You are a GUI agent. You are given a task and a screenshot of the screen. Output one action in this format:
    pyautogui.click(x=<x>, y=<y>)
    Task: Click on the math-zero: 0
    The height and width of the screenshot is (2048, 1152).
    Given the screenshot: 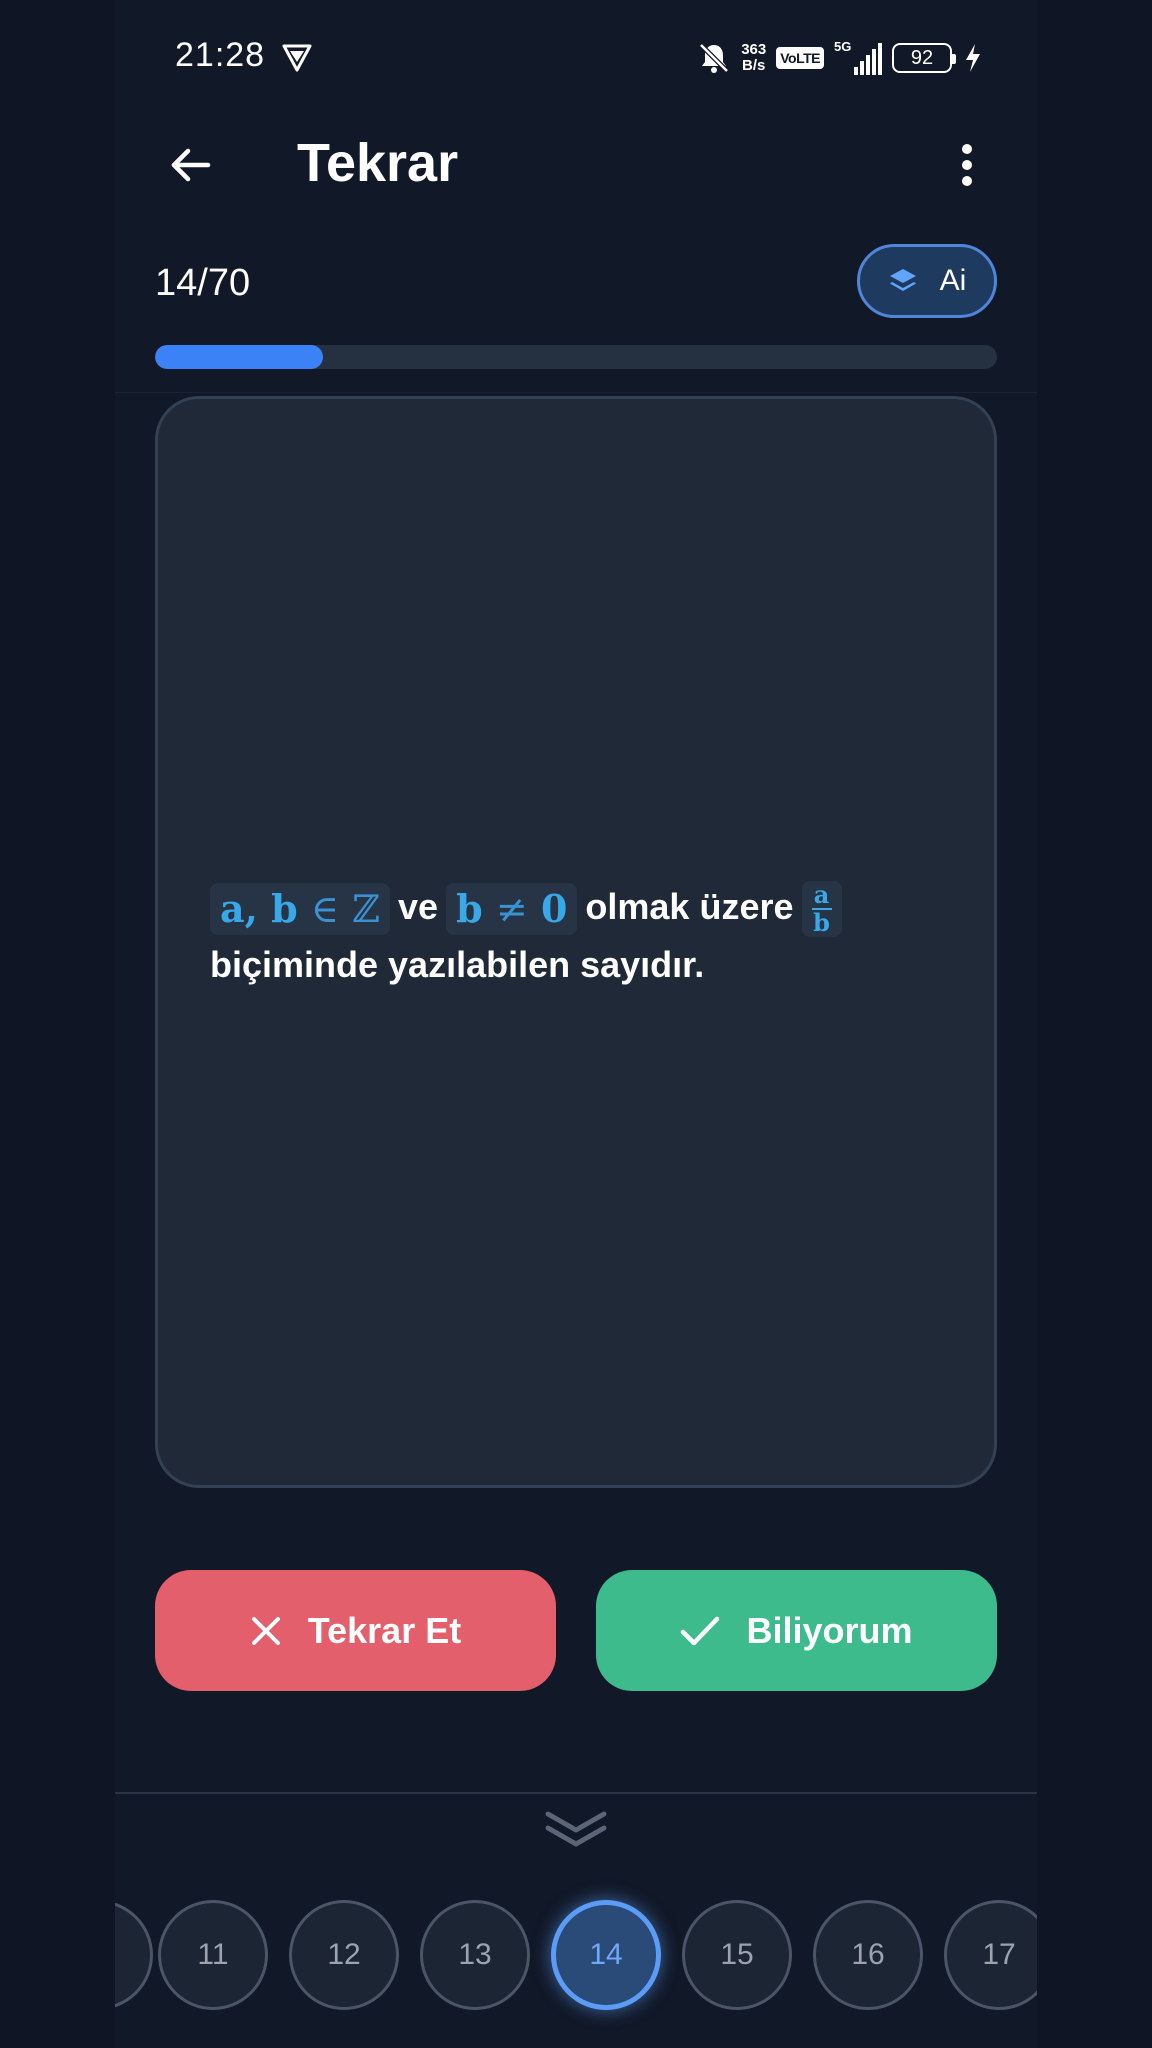 What is the action you would take?
    pyautogui.click(x=554, y=909)
    